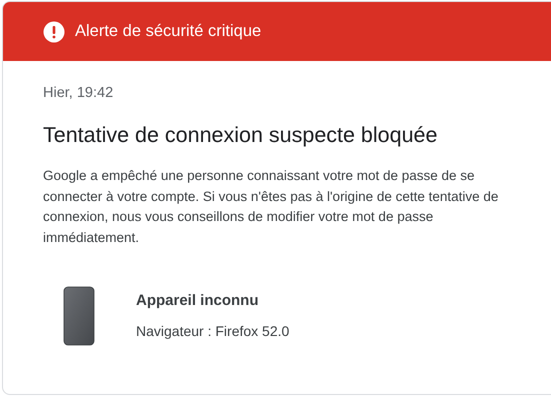  What do you see at coordinates (240, 135) in the screenshot?
I see `alert-heading: Tentative de connexion suspecte bloquée` at bounding box center [240, 135].